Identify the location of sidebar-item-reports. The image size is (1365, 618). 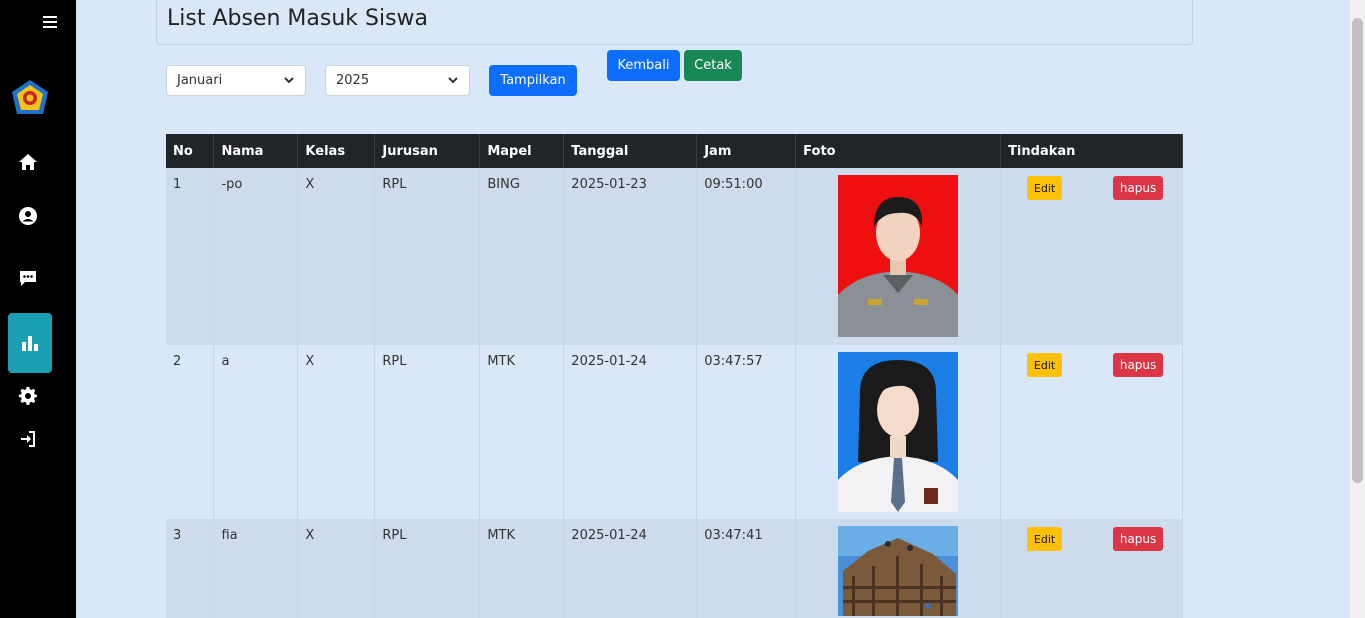
(30, 343).